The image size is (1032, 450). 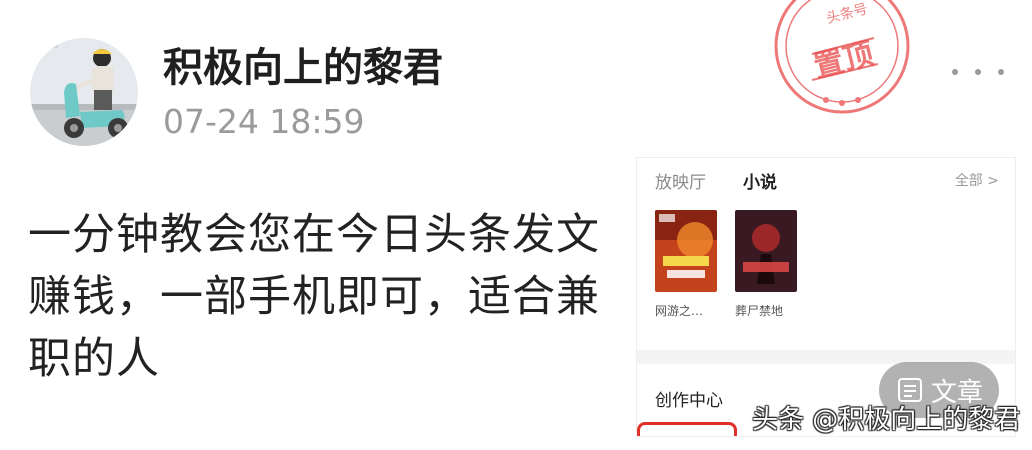 What do you see at coordinates (759, 311) in the screenshot?
I see `book-title: 葬尸禁地` at bounding box center [759, 311].